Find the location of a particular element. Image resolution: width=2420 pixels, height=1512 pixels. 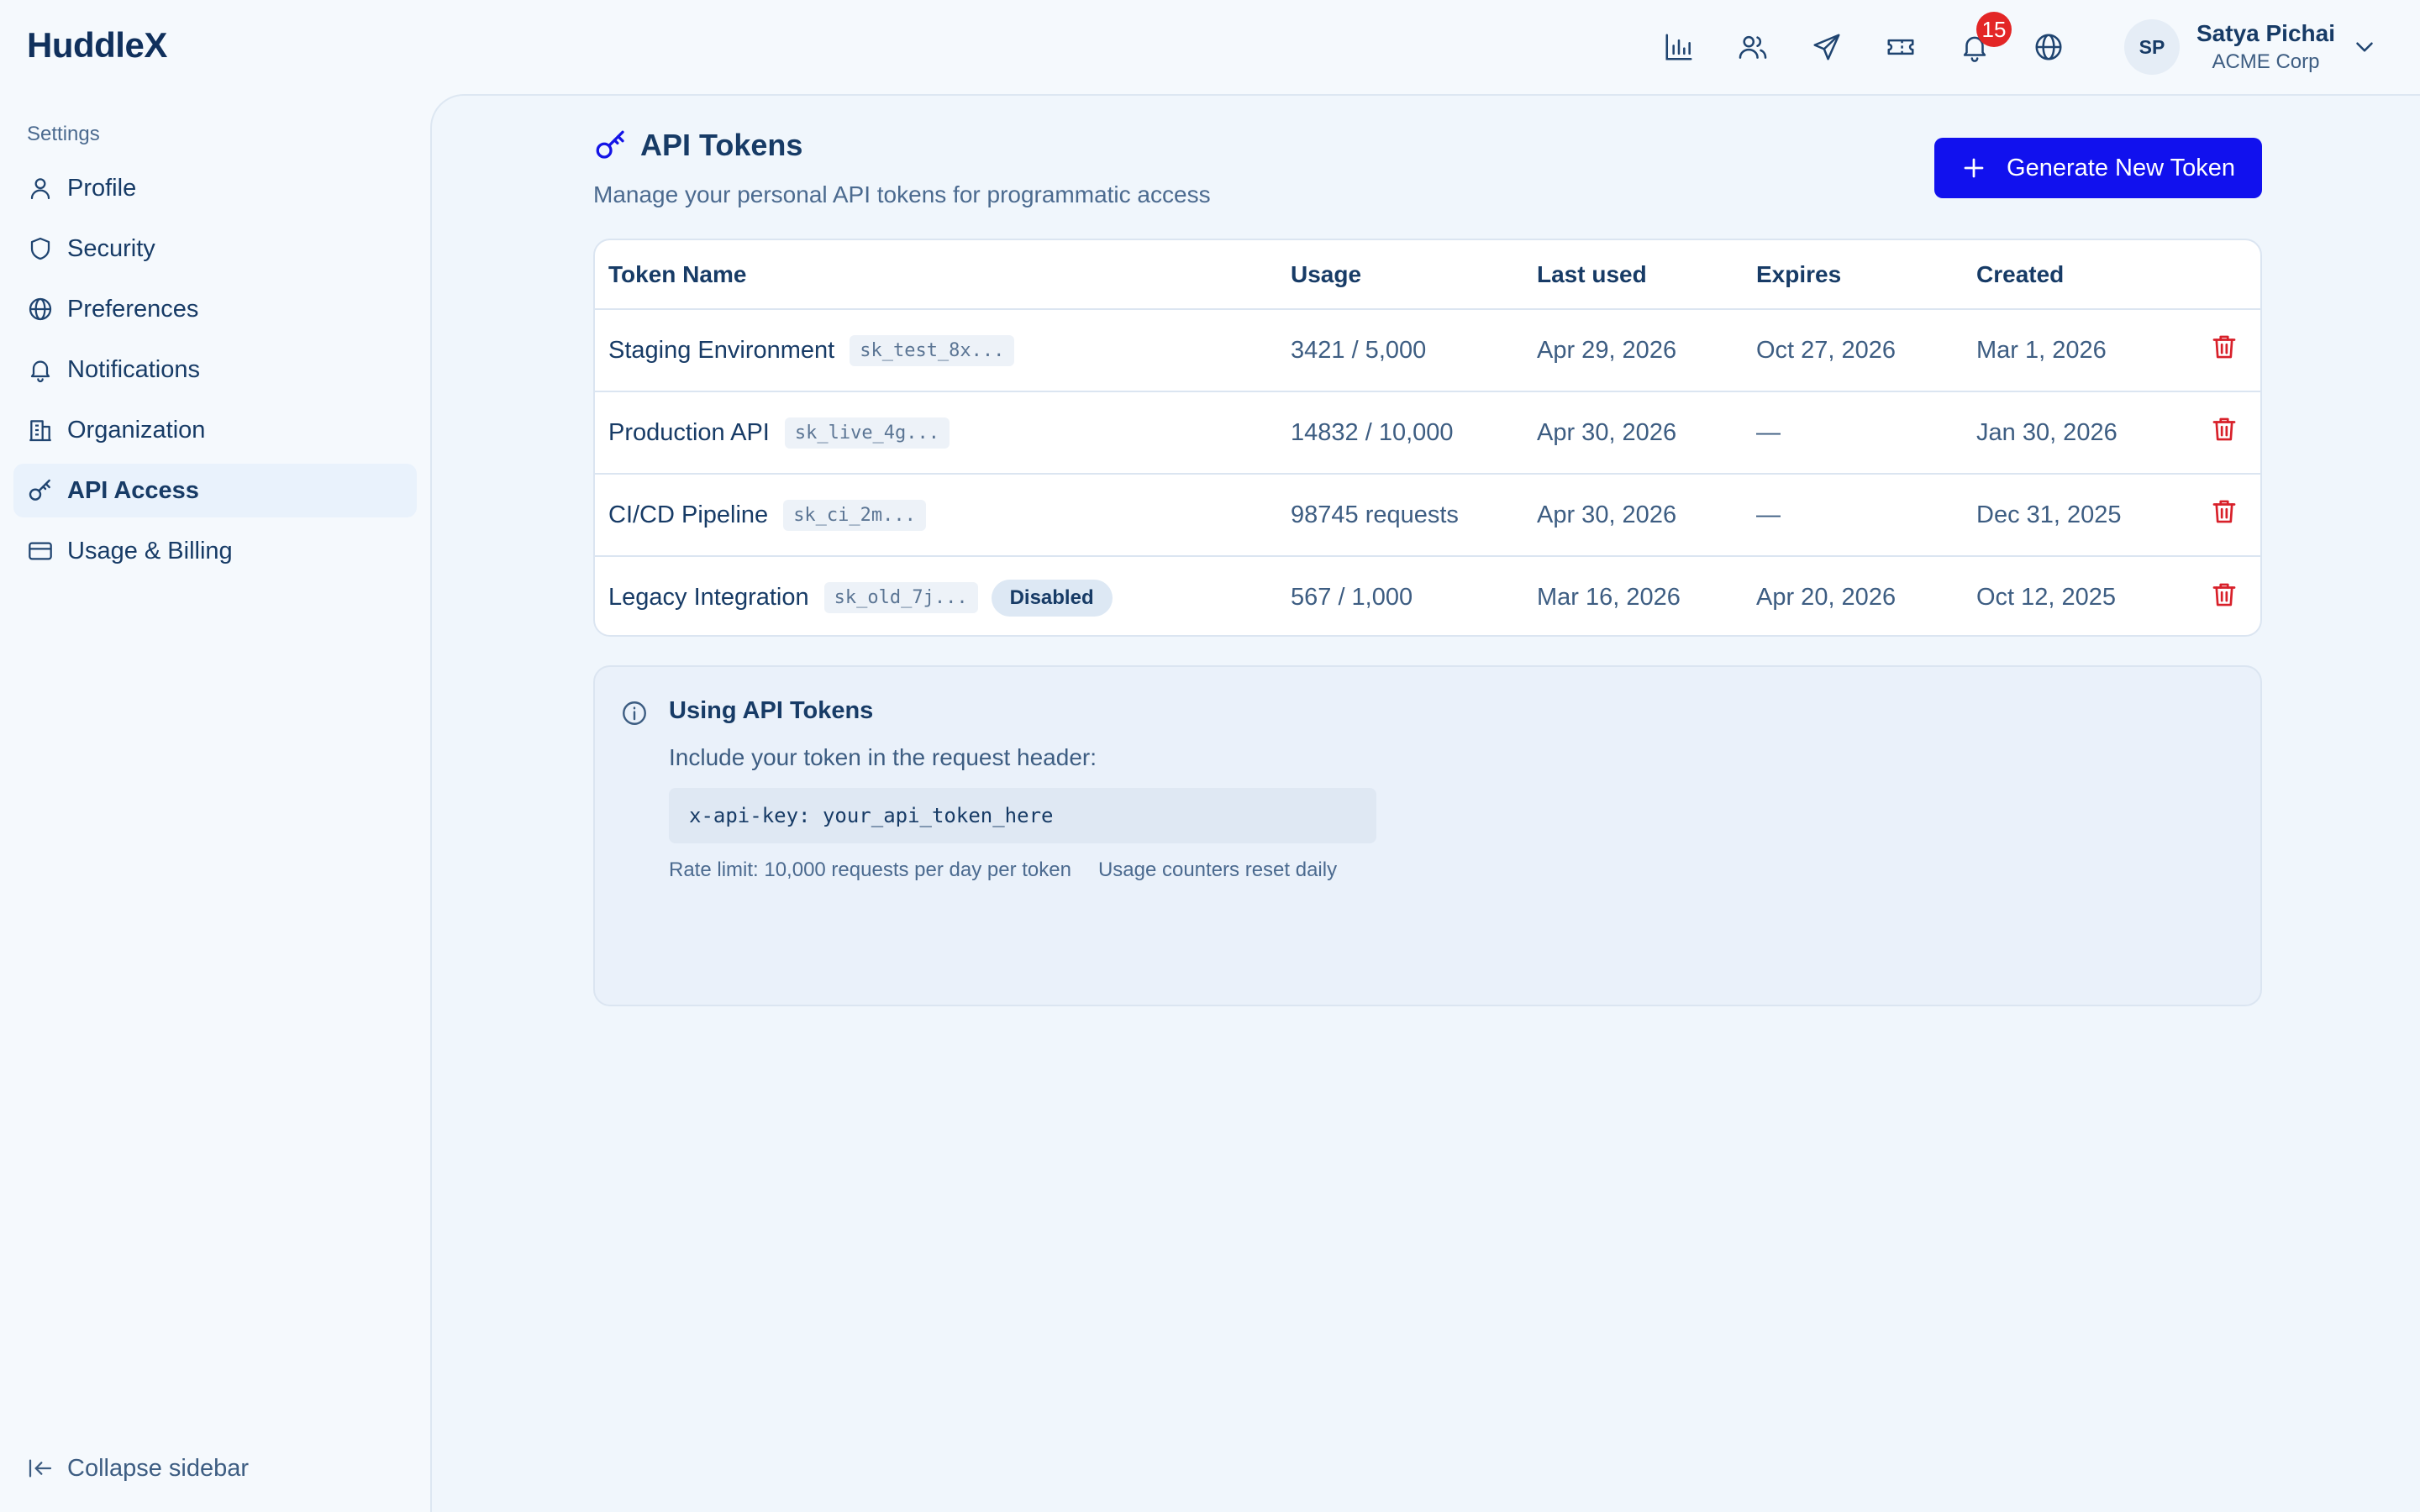

sidebar-item-profile: Profile is located at coordinates (215, 188).